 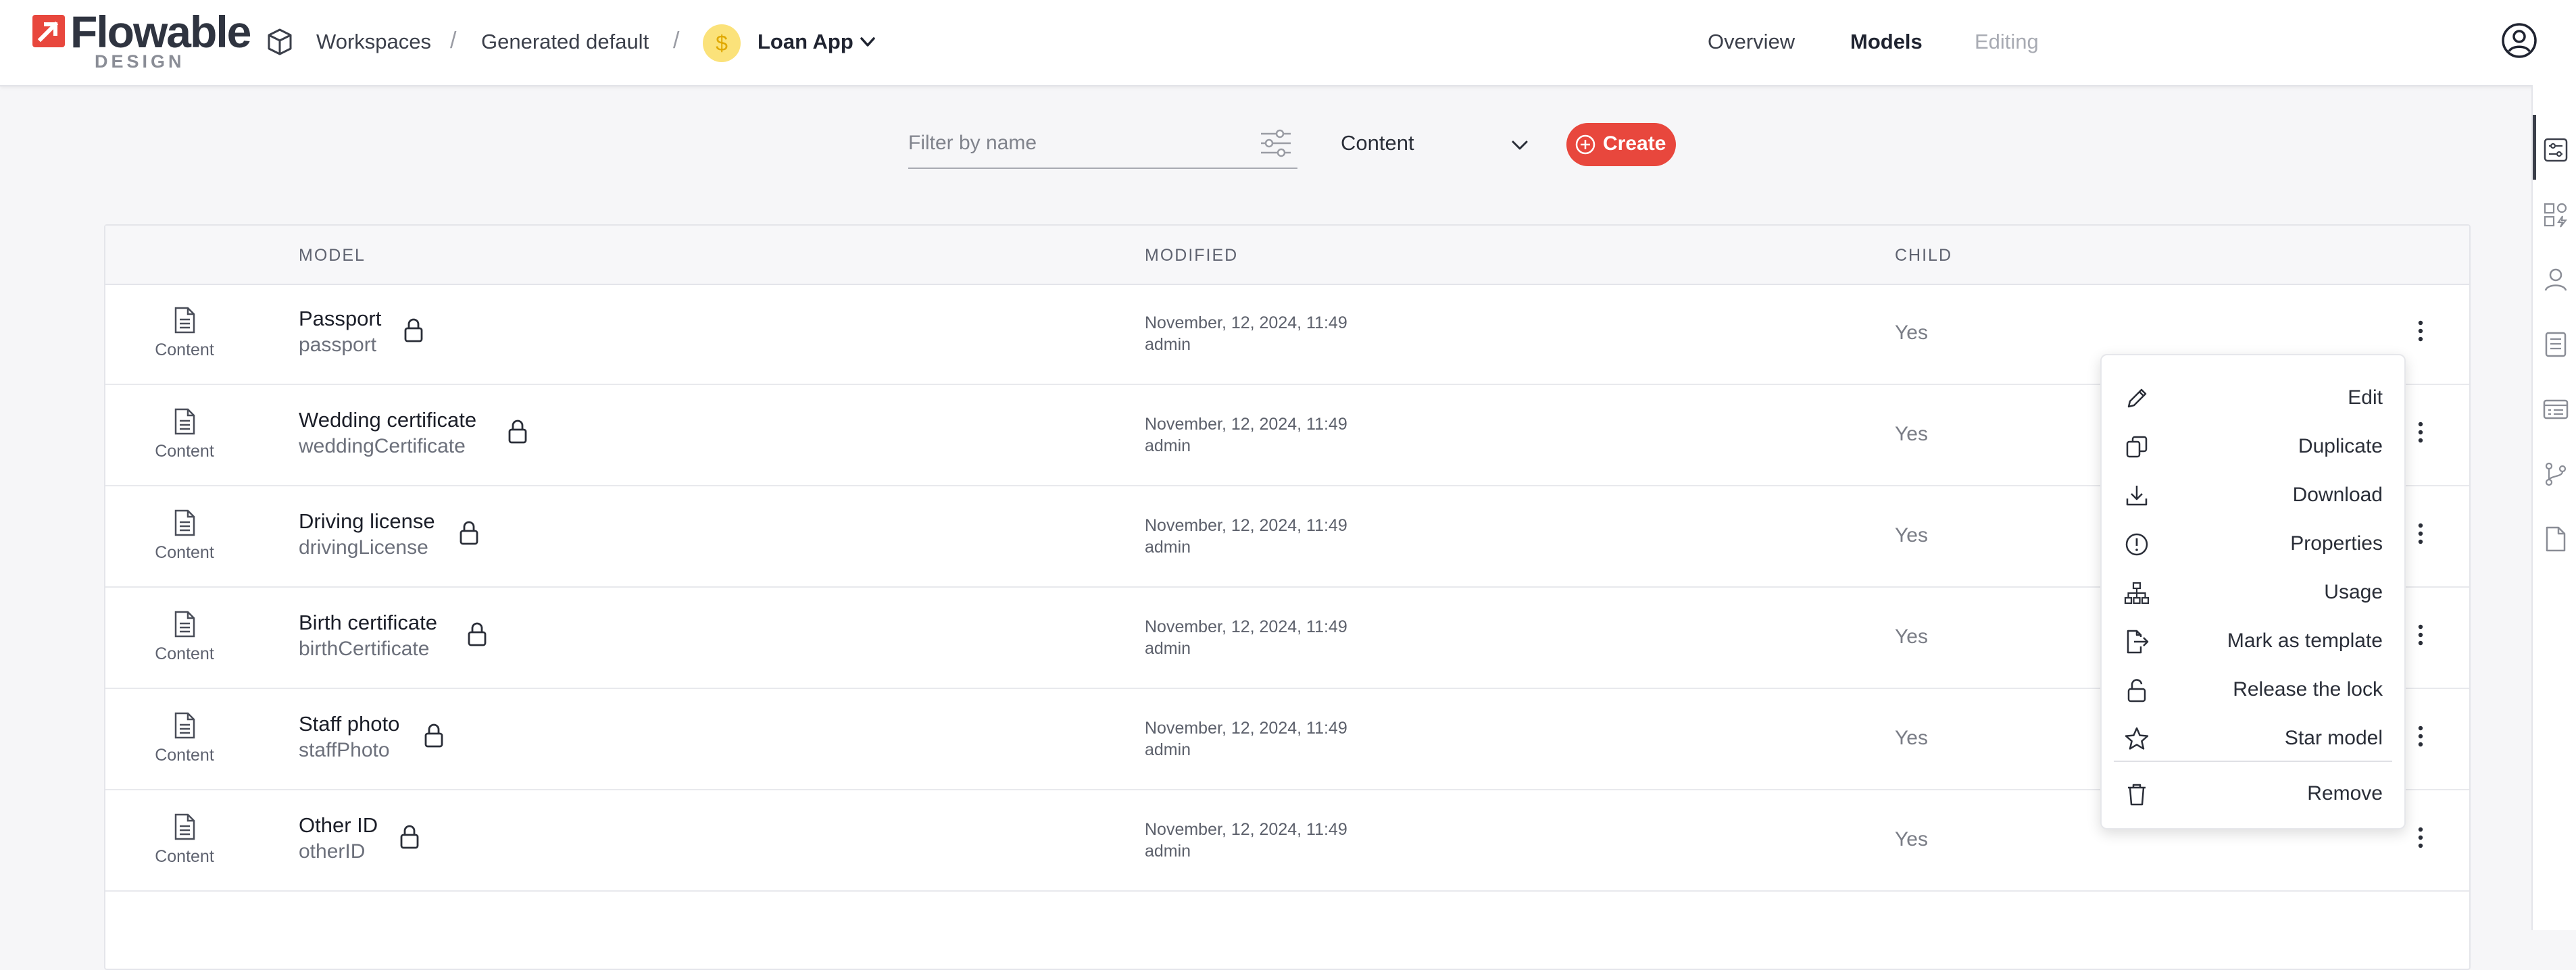 I want to click on breadcrumb-generated-default: Generated default, so click(x=565, y=42).